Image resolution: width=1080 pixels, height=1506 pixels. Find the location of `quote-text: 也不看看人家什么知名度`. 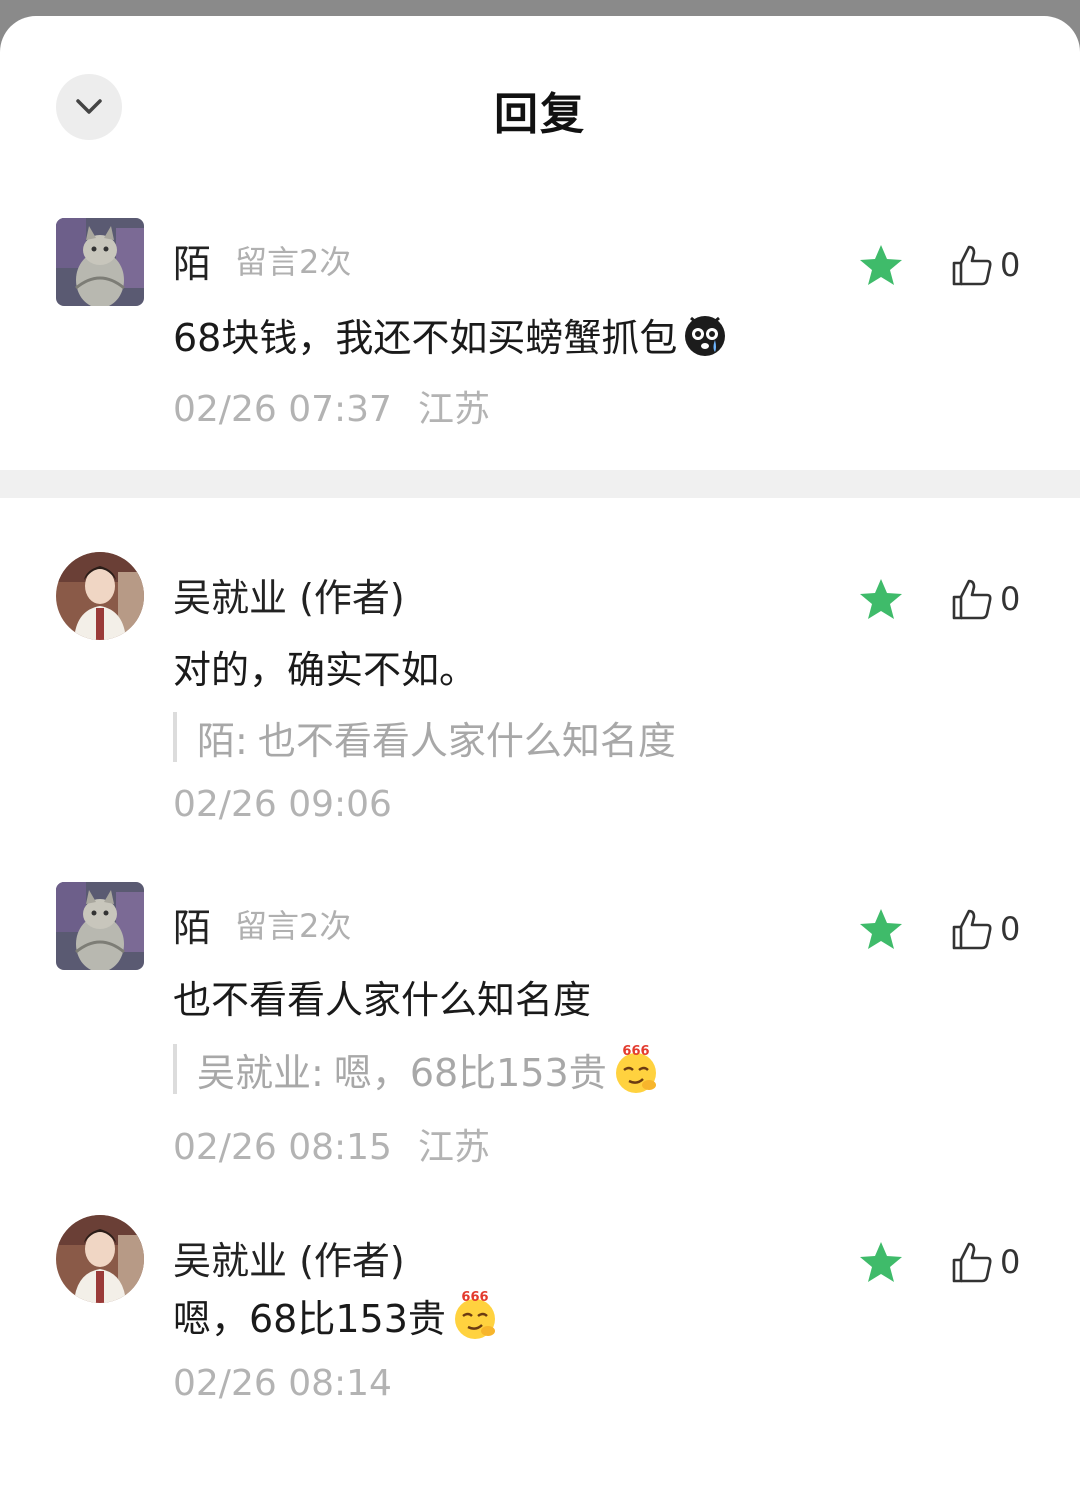

quote-text: 也不看看人家什么知名度 is located at coordinates (466, 740).